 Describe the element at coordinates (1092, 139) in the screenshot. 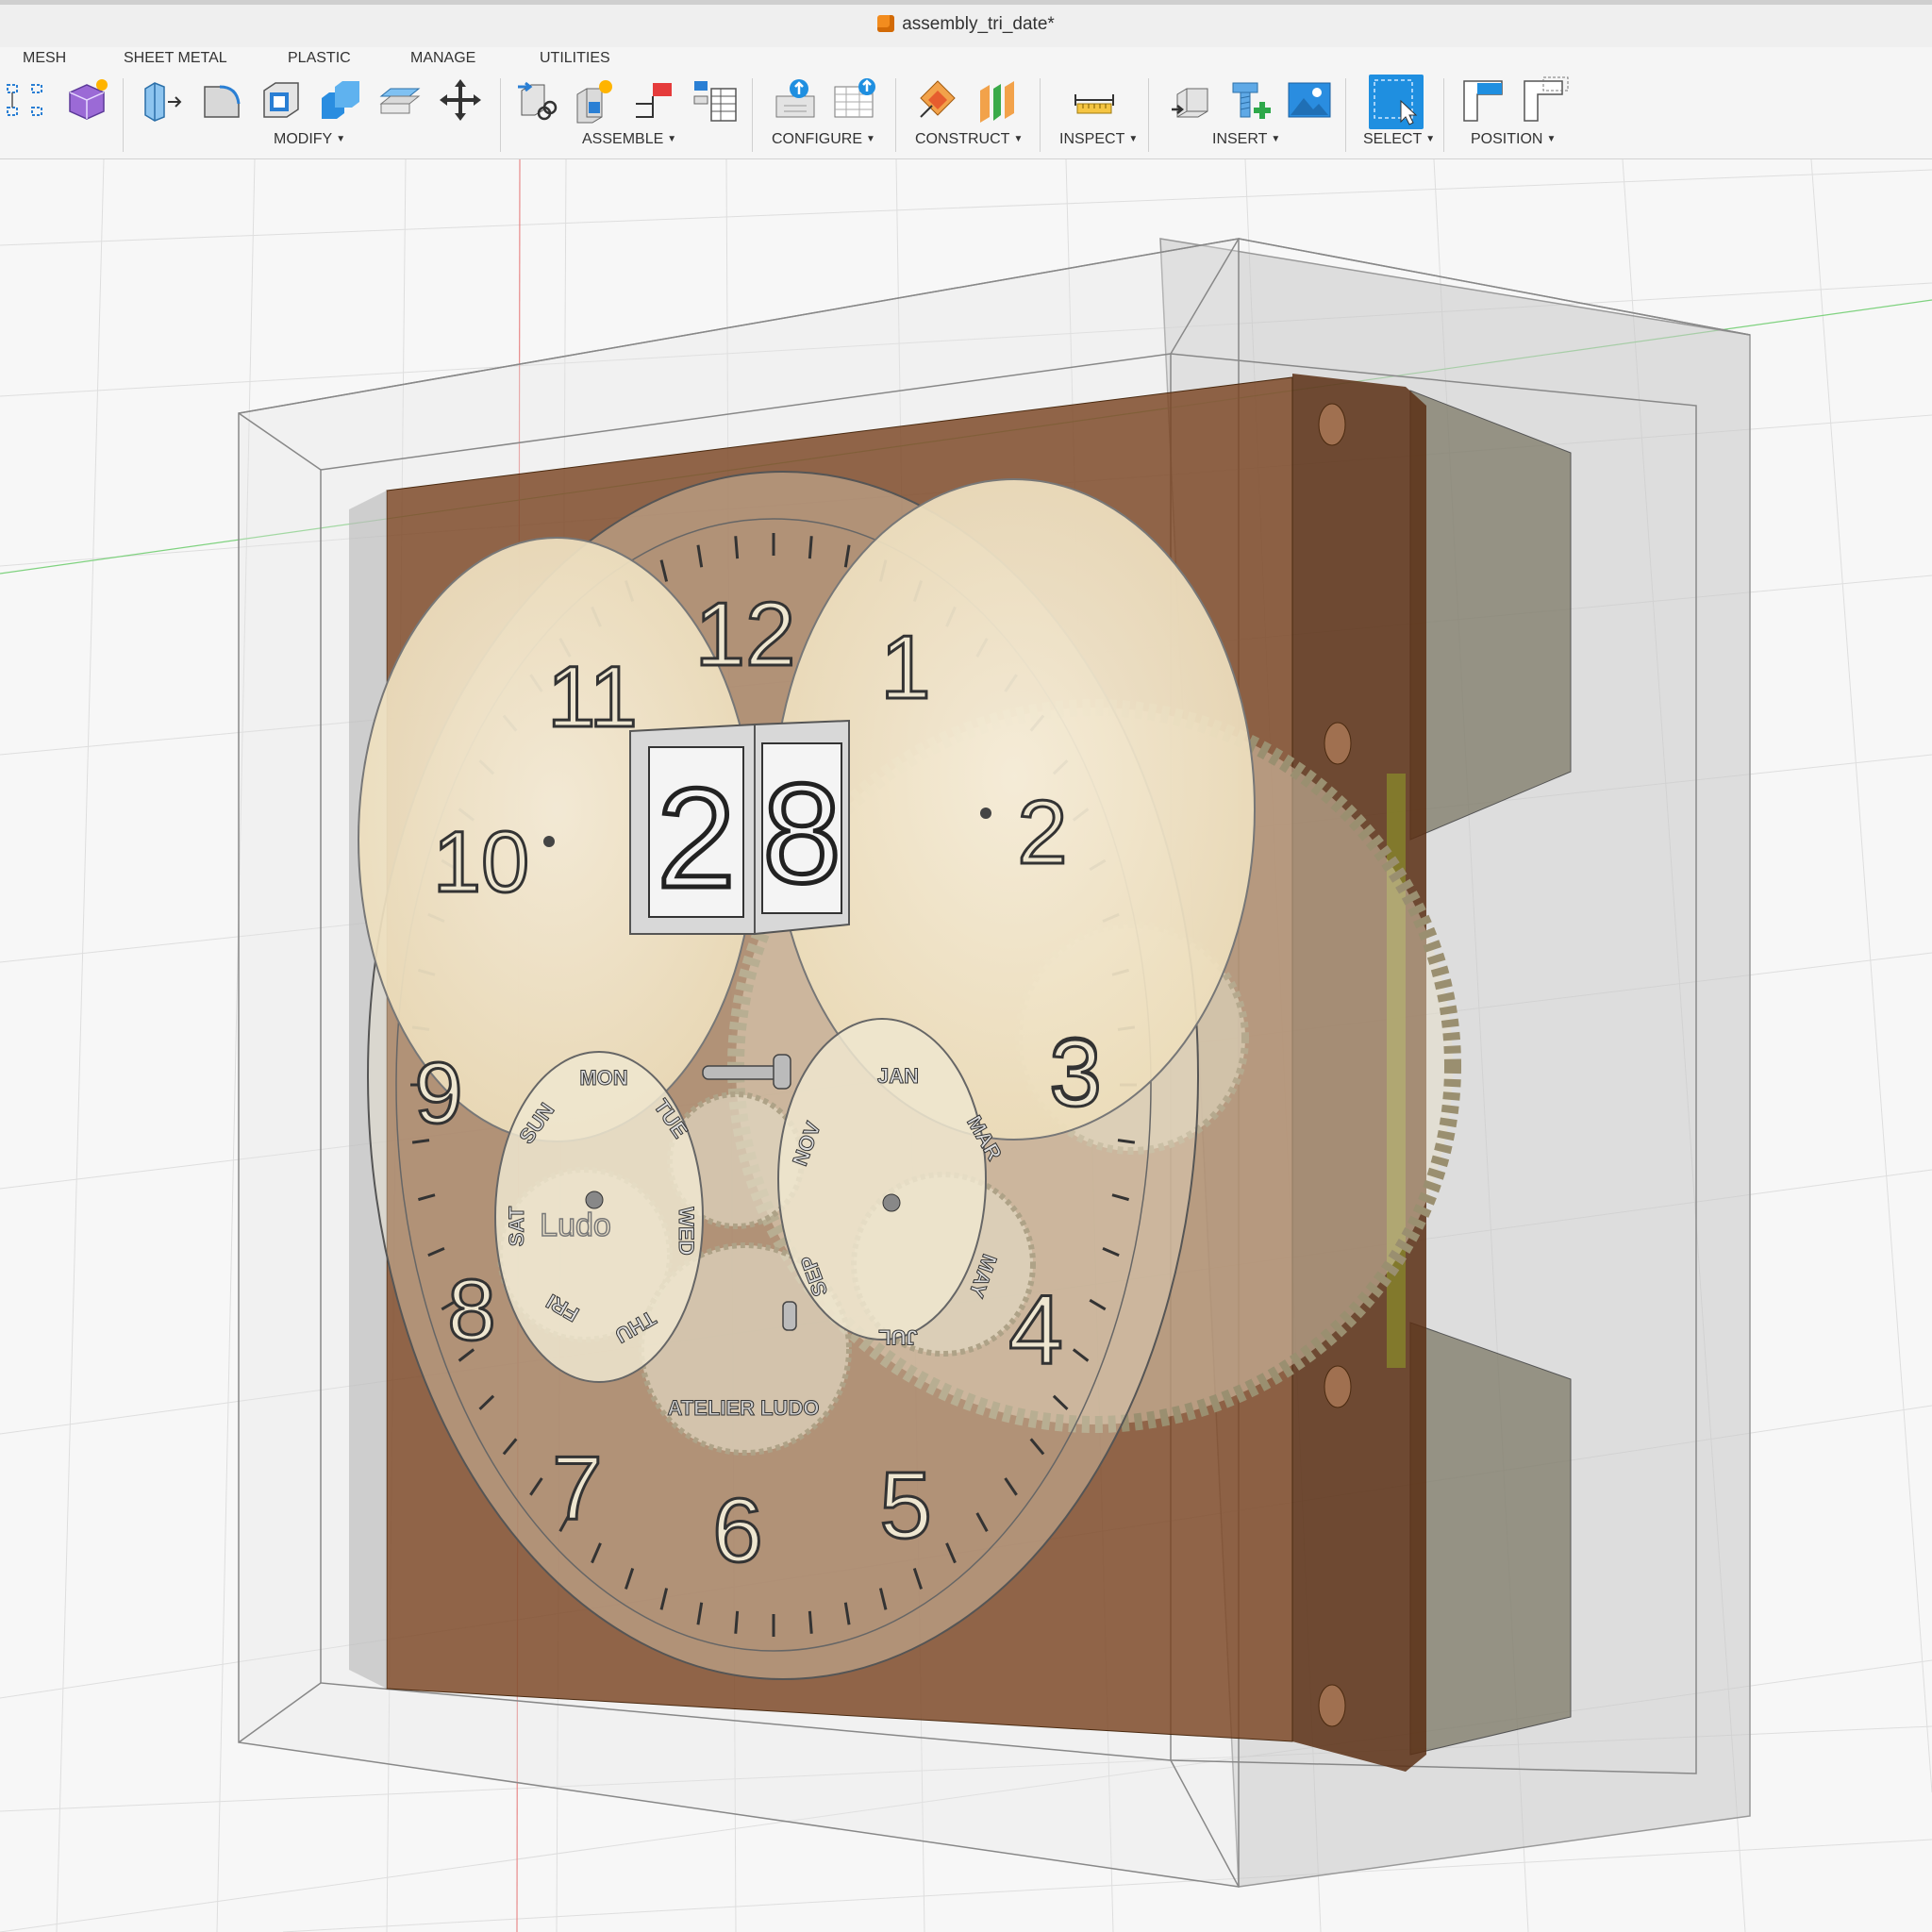

I see `group-inspect-label: INSPECT` at that location.